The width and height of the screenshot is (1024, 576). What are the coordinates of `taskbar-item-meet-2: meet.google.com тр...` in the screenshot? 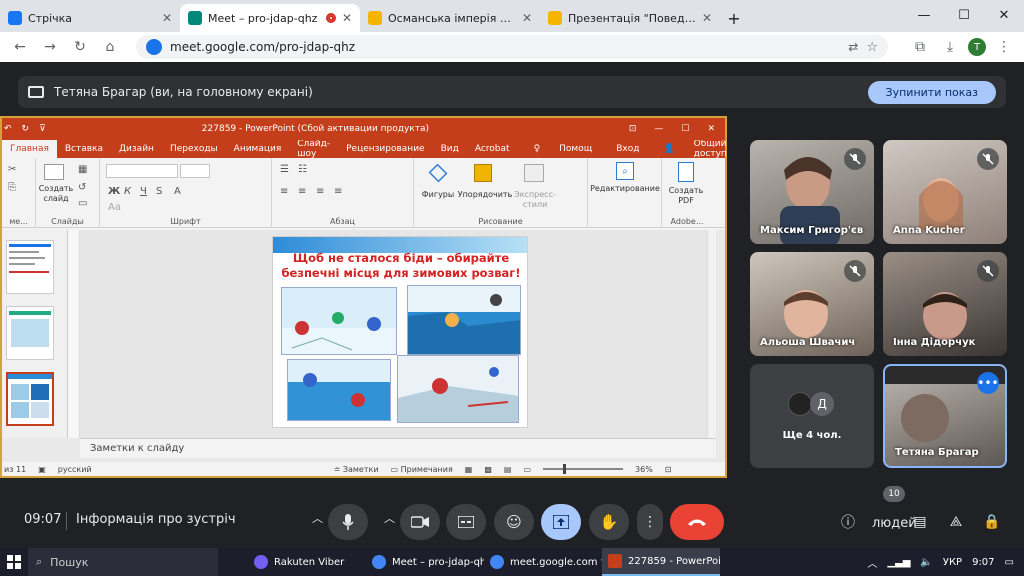 It's located at (543, 562).